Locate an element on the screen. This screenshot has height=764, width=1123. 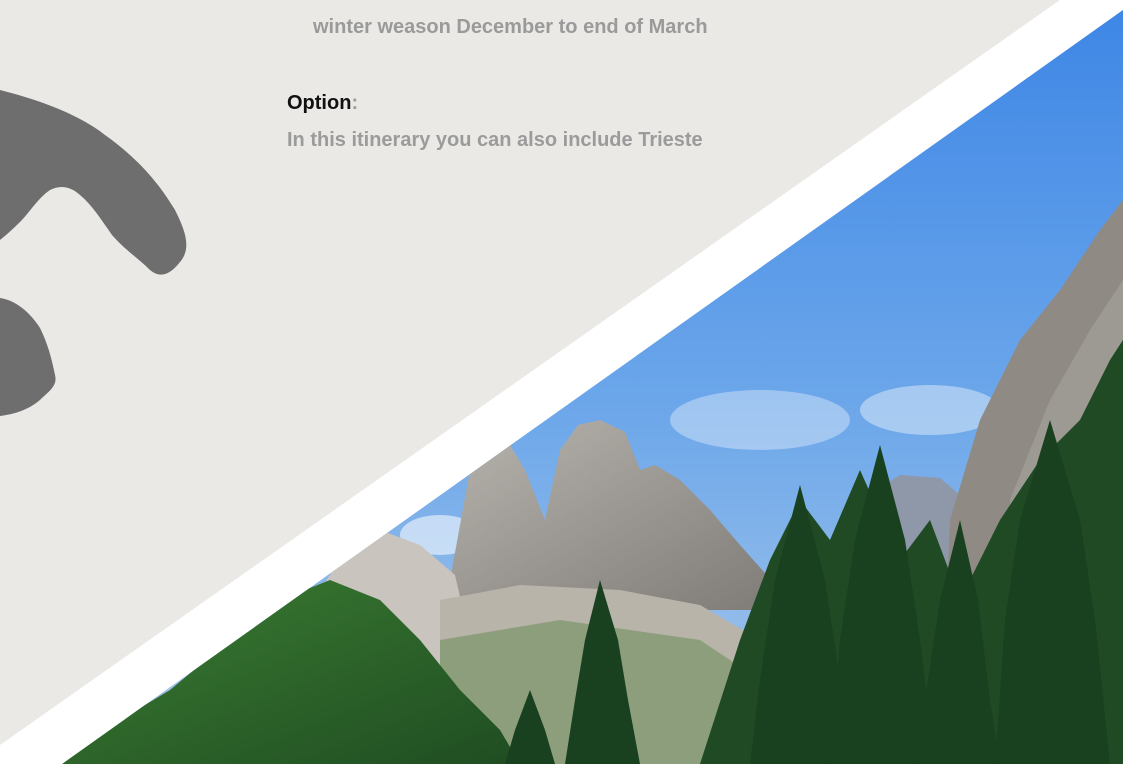
season-line: winter weason December to end of March is located at coordinates (510, 27).